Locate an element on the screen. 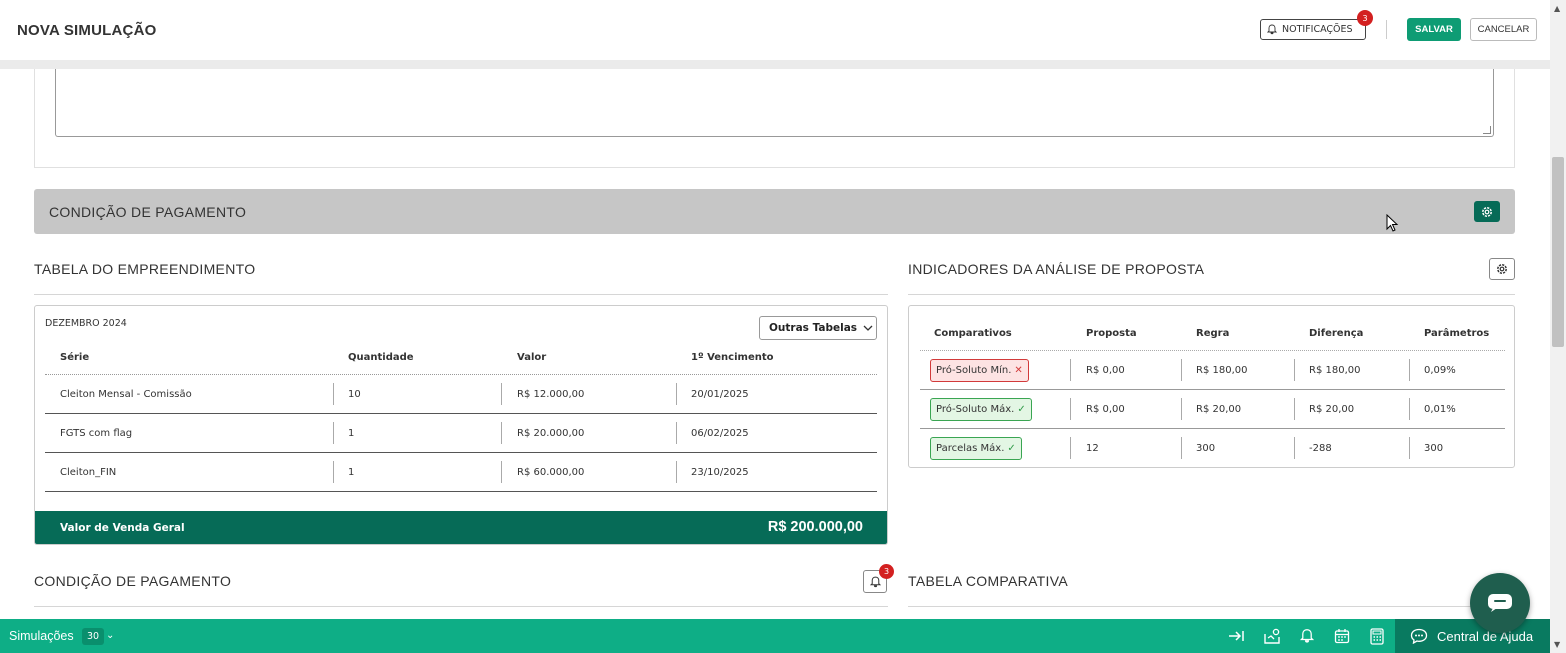 The image size is (1566, 653). cell-regra: R$ 20,00 is located at coordinates (1219, 409).